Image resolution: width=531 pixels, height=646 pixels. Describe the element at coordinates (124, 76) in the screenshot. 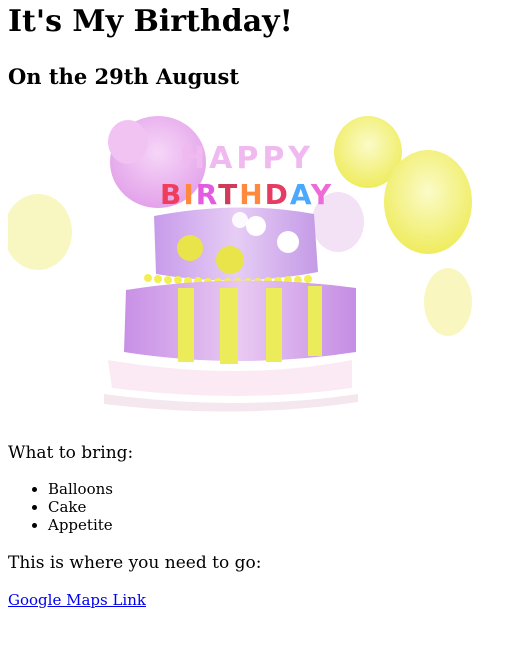

I see `page-subtitle: On the 29th August` at that location.